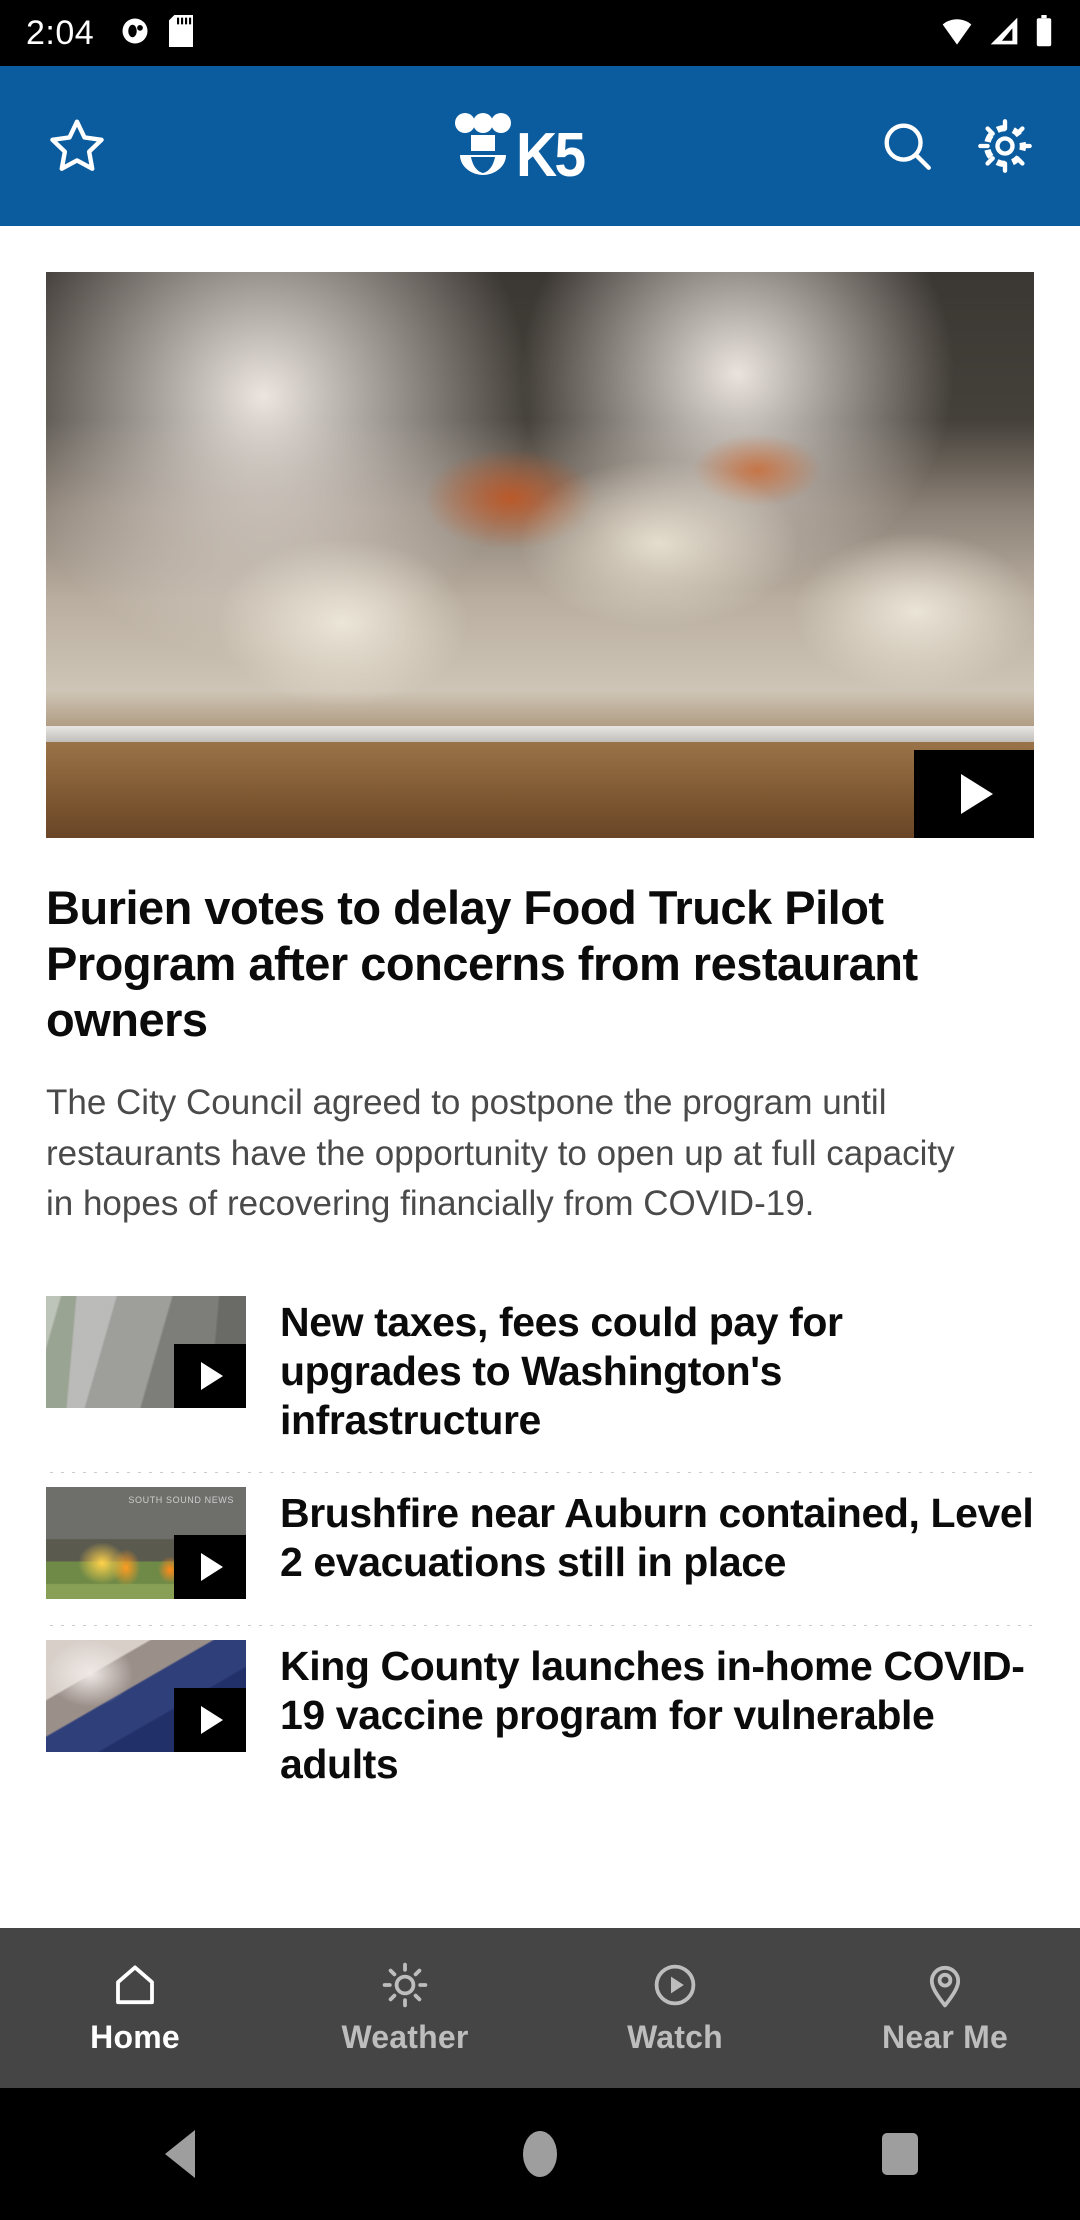 This screenshot has height=2220, width=1080. Describe the element at coordinates (77, 146) in the screenshot. I see `star-icon` at that location.